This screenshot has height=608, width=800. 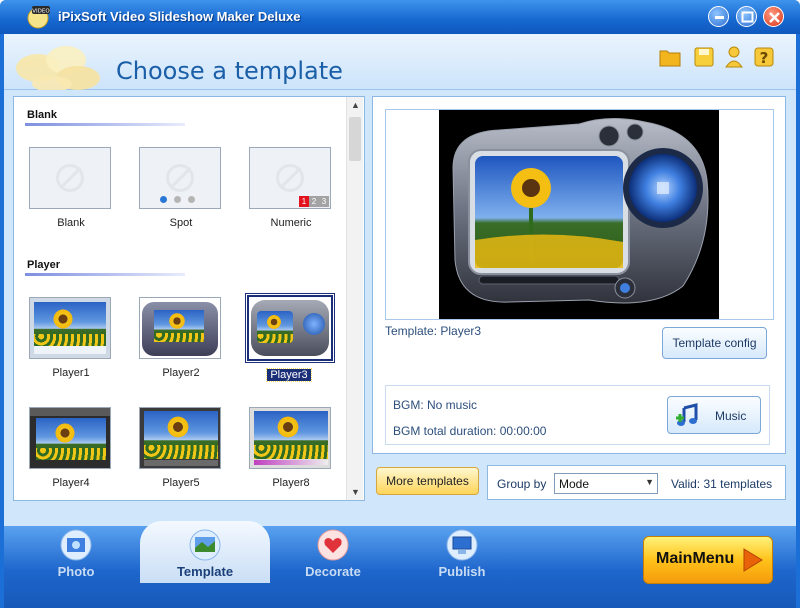 I want to click on template-item-numeric: 1 2 3 Numeric, so click(x=291, y=188).